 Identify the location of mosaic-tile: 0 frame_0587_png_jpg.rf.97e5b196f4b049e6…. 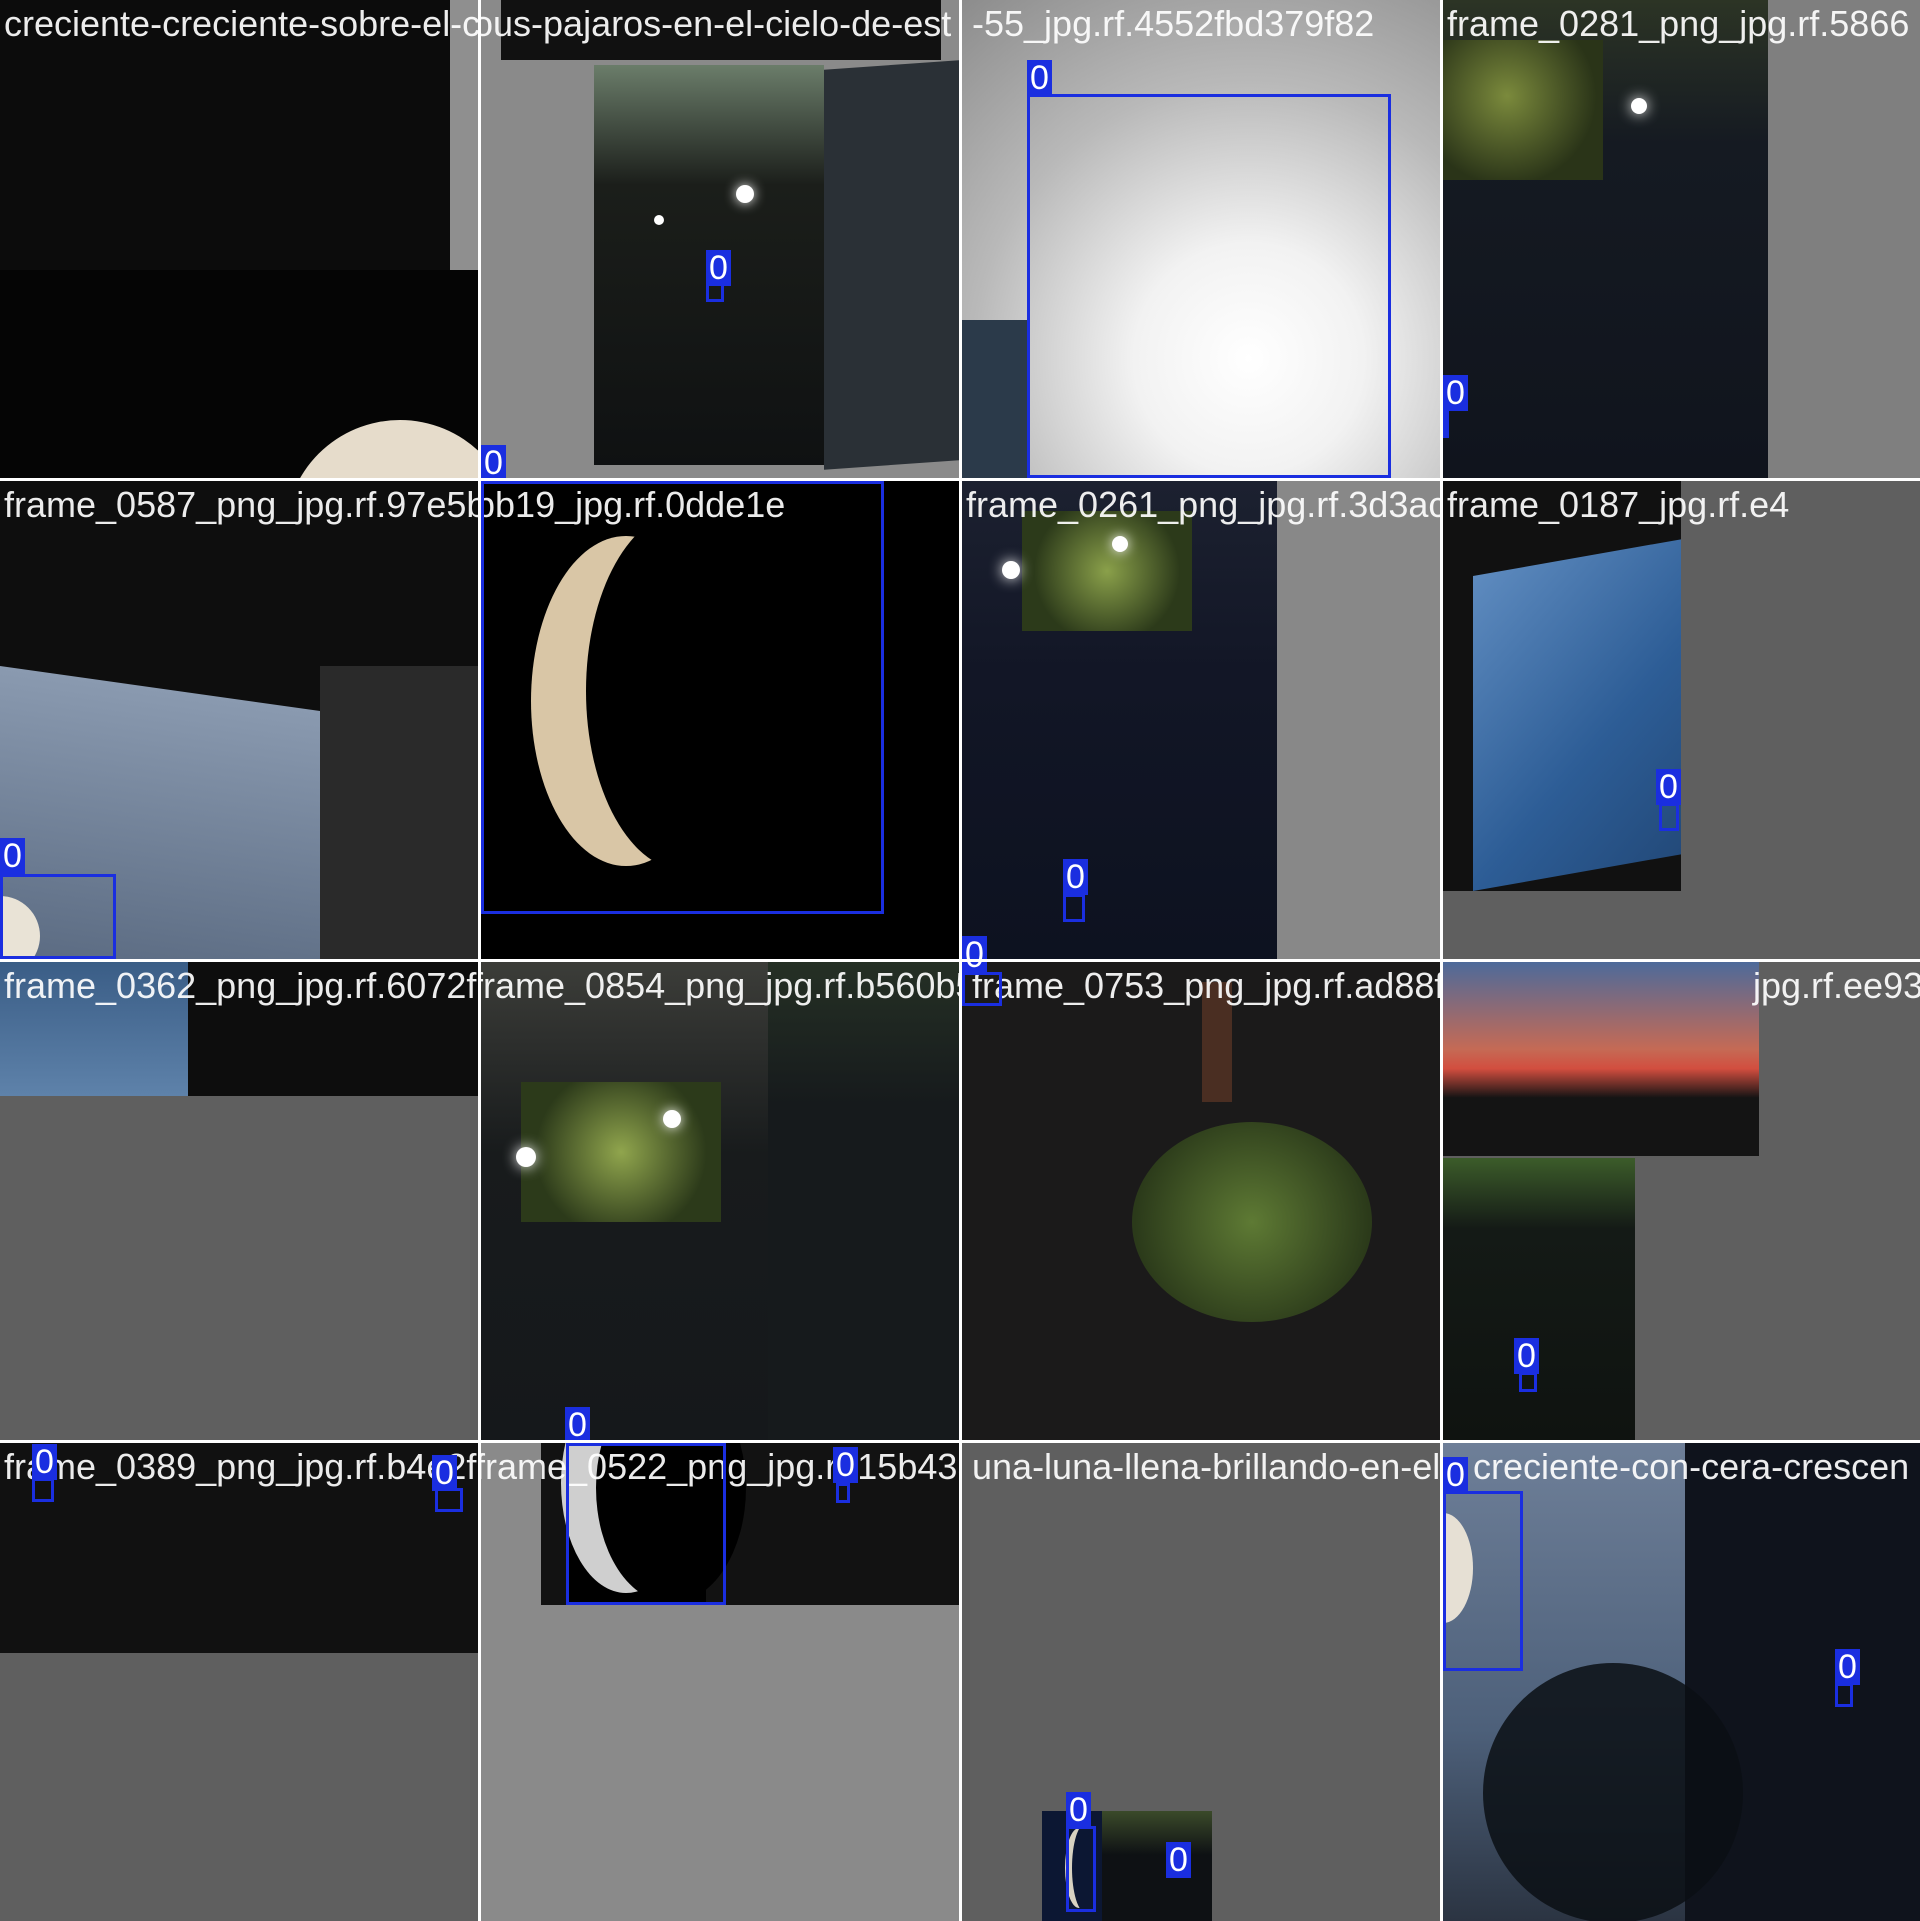
(239, 720).